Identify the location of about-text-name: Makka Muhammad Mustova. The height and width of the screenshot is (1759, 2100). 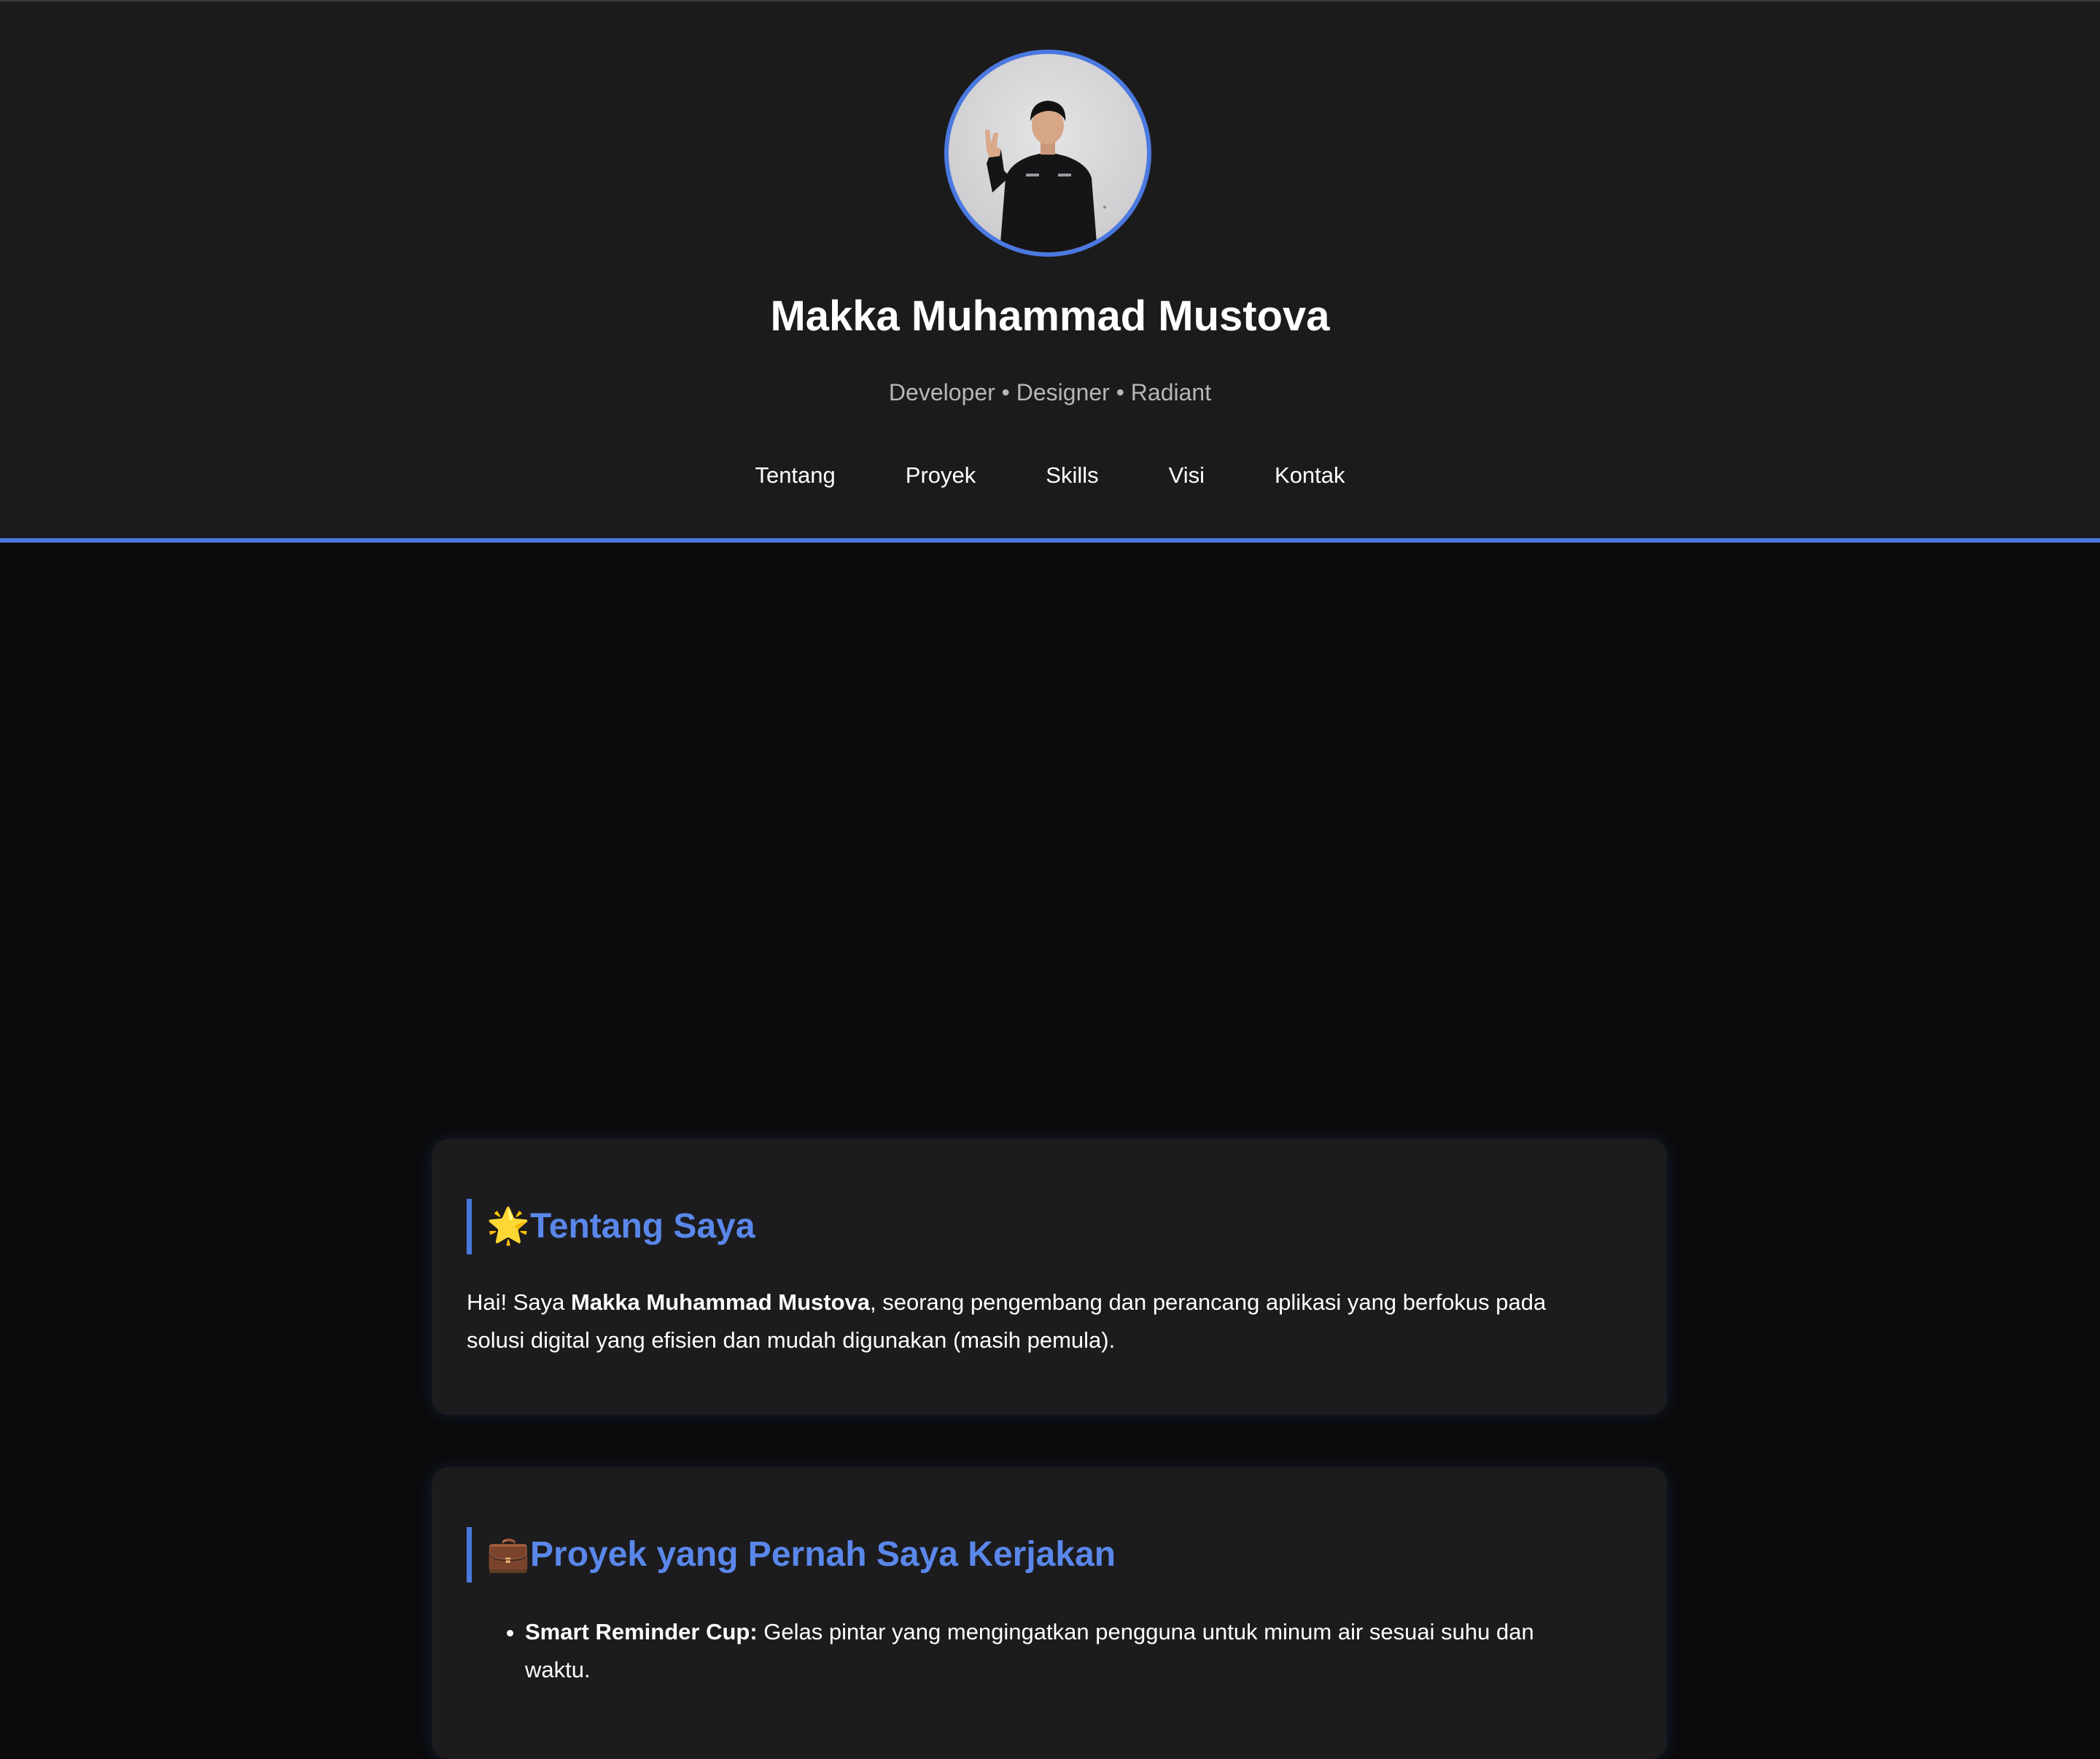
(721, 1302).